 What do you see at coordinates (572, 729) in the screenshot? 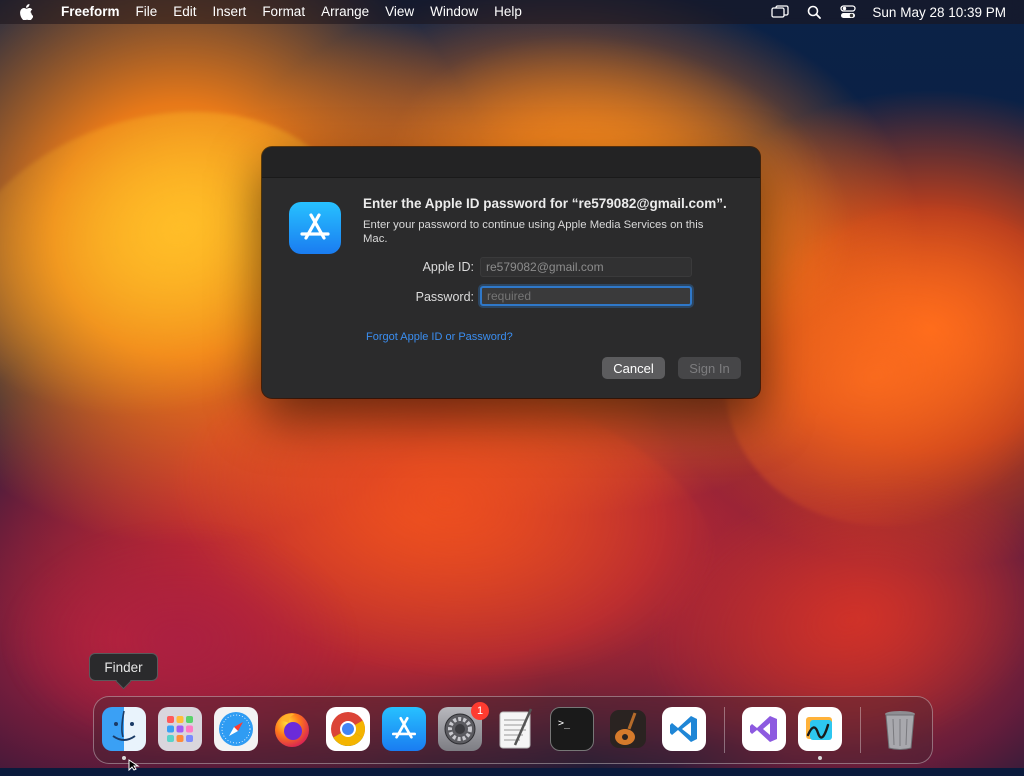
I see `terminal-icon: >_` at bounding box center [572, 729].